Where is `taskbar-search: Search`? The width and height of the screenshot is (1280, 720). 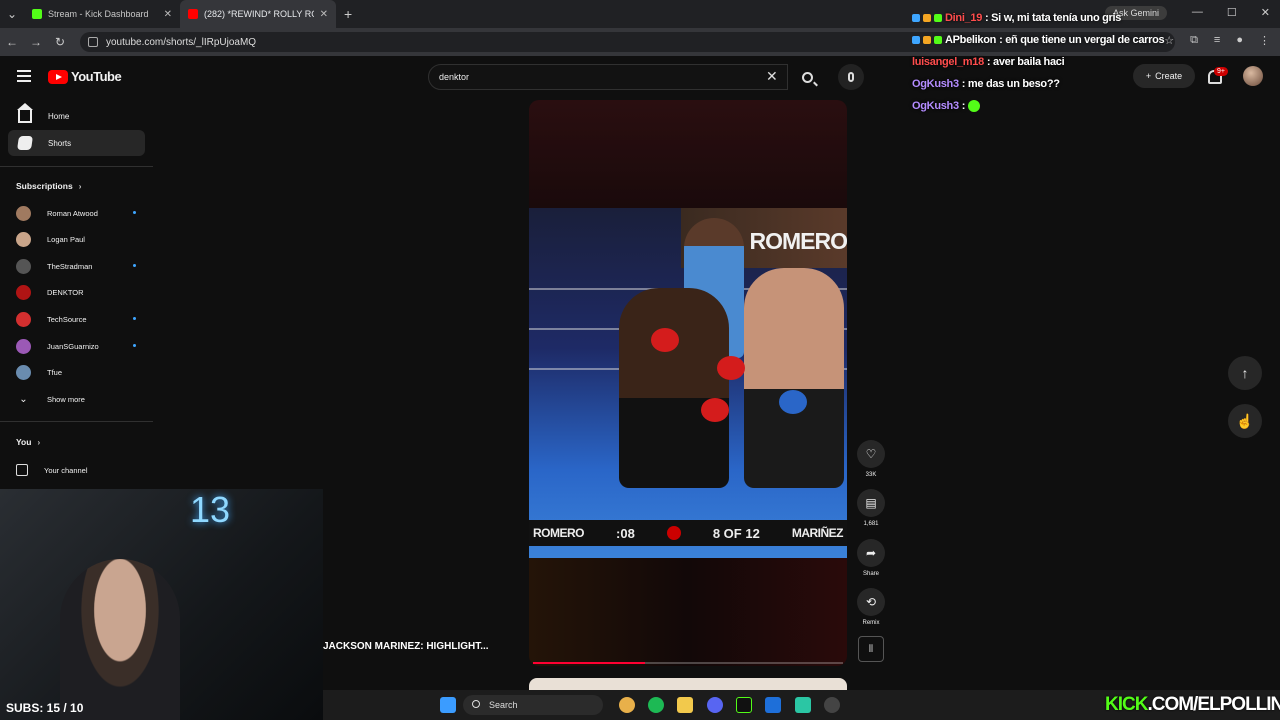
taskbar-search: Search is located at coordinates (533, 705).